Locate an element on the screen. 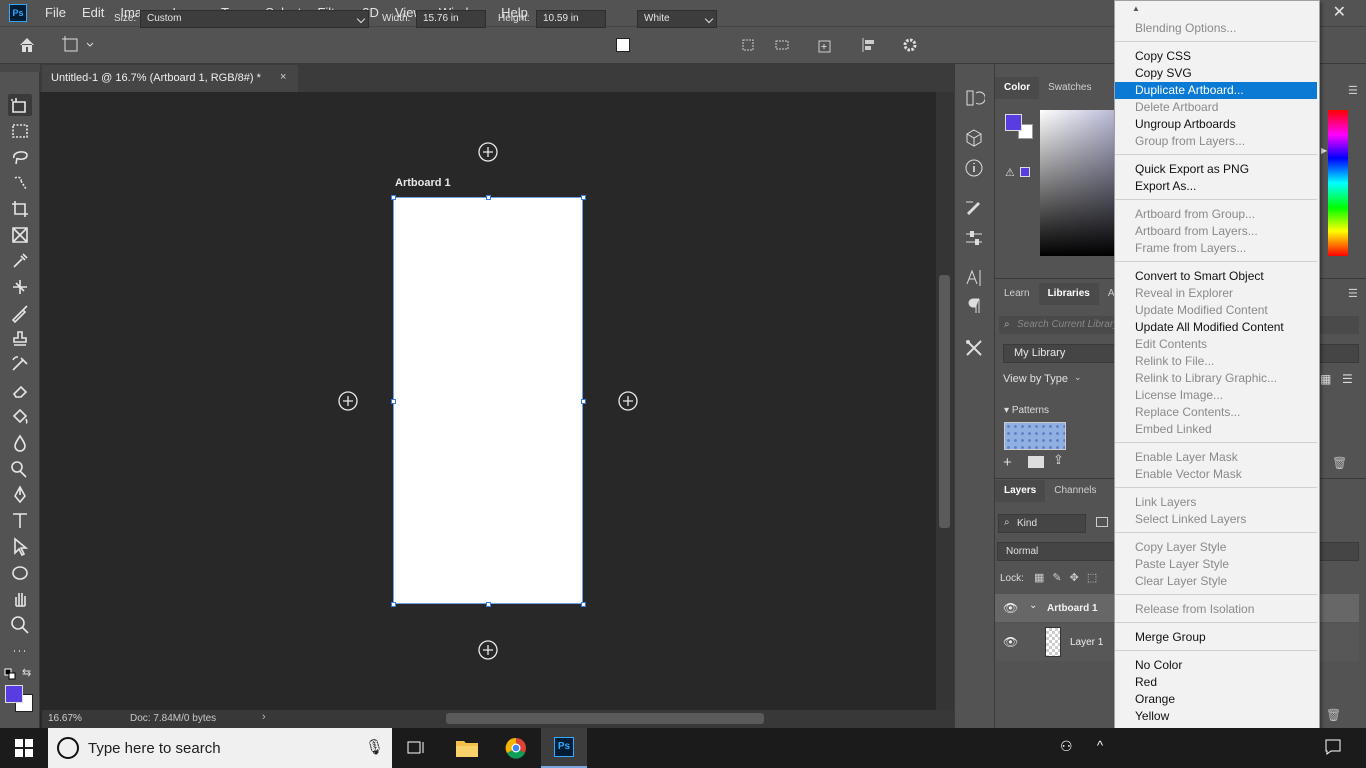 The height and width of the screenshot is (768, 1366). add-artboard-left-button is located at coordinates (348, 401).